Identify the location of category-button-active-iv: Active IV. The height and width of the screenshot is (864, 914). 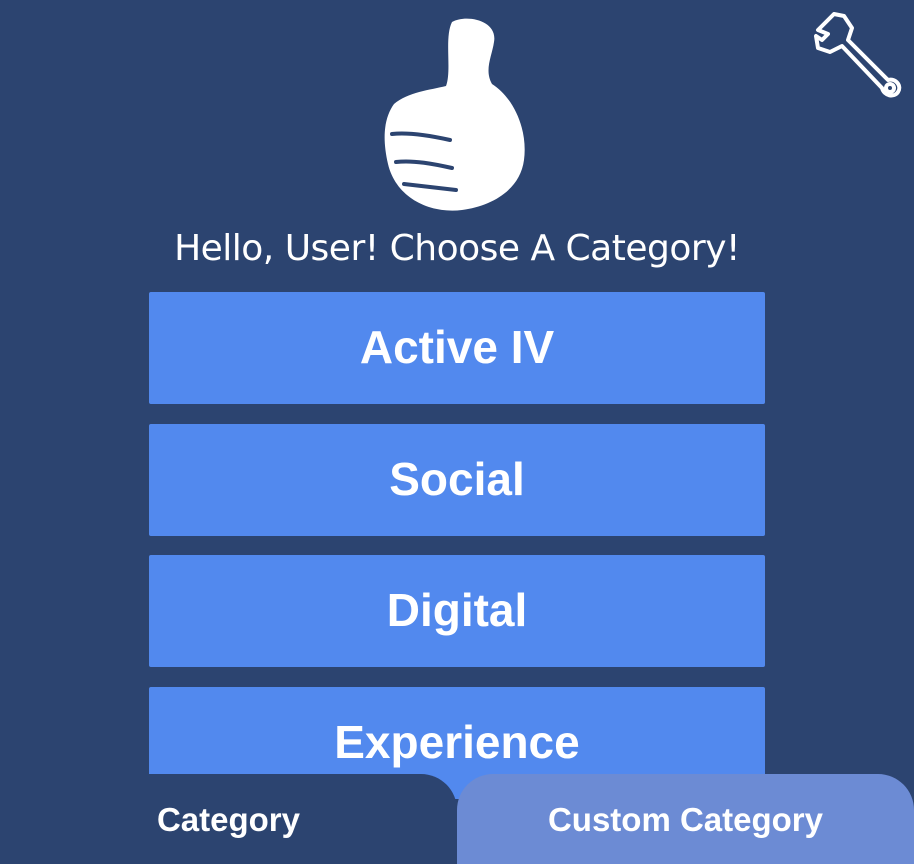
(457, 348).